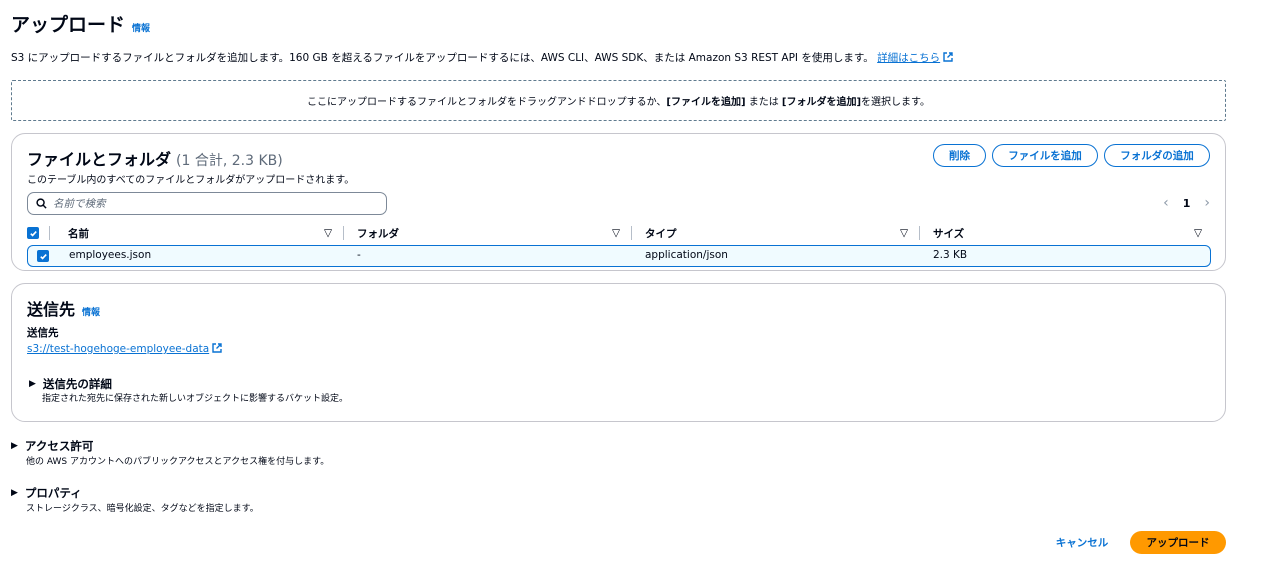 The width and height of the screenshot is (1270, 564). I want to click on page-number: 1, so click(1187, 203).